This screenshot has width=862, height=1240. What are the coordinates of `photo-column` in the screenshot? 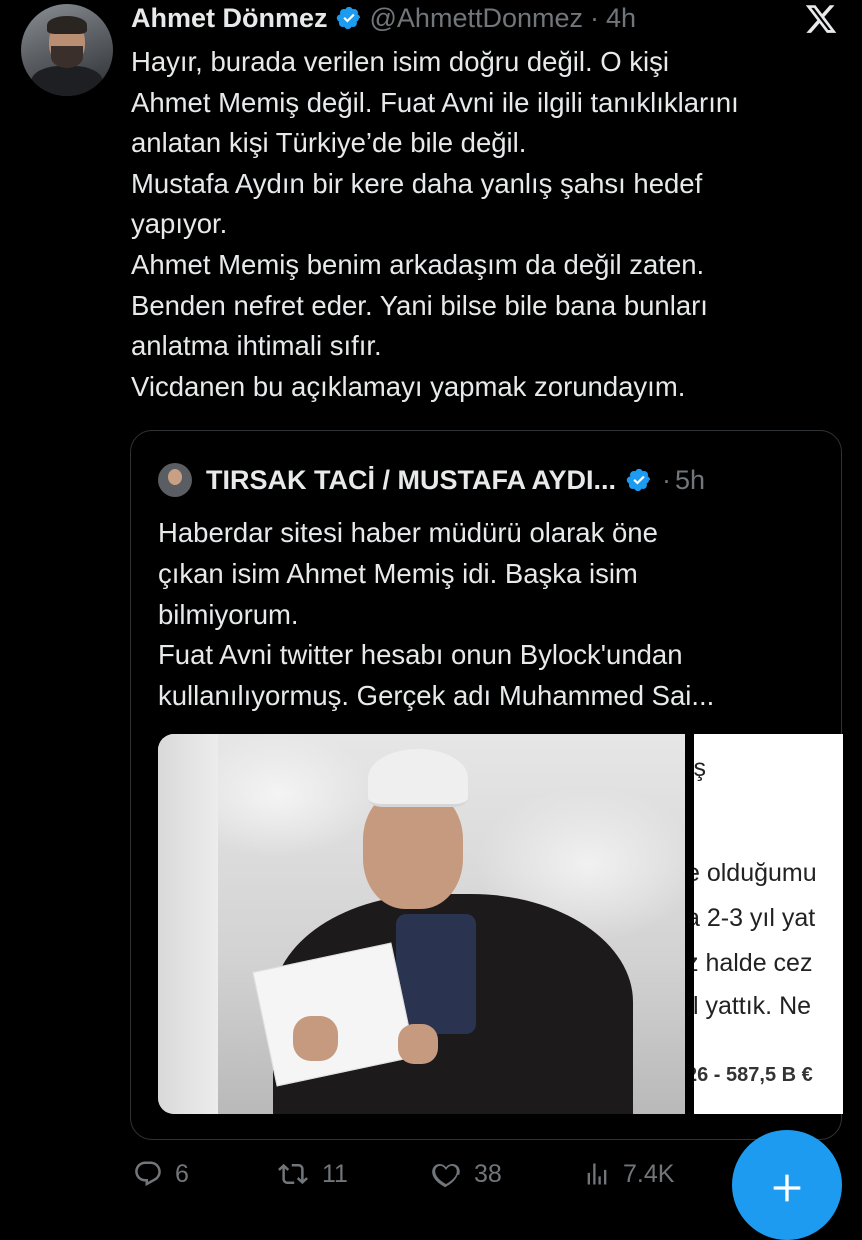 It's located at (188, 924).